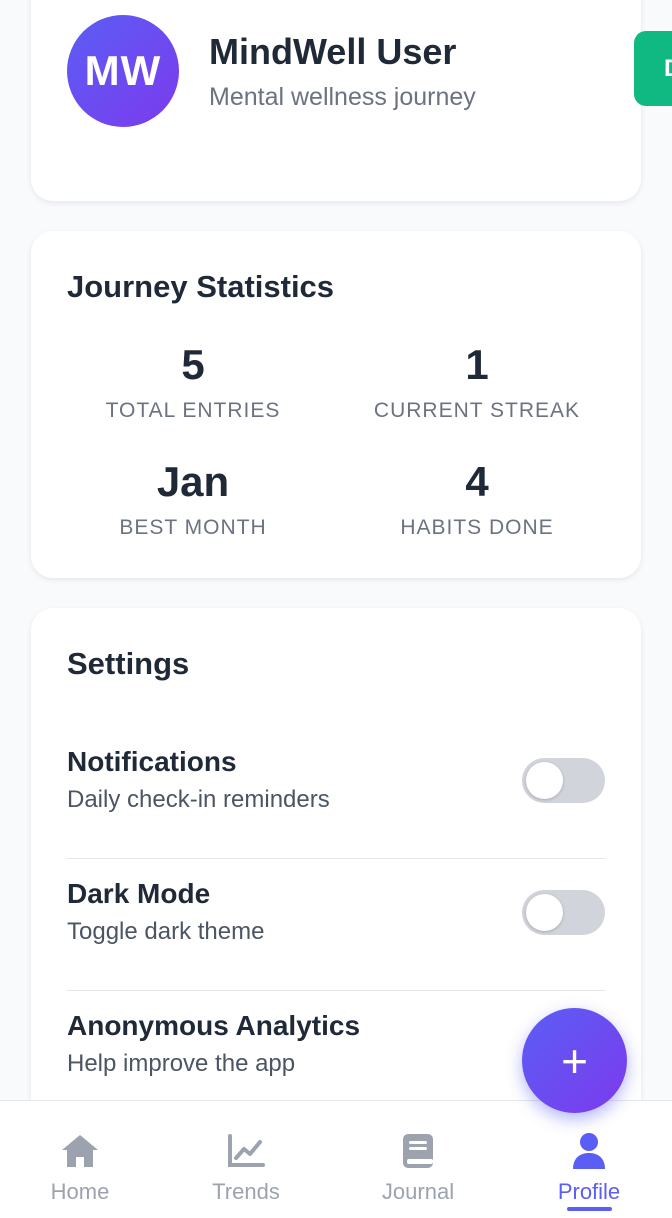  I want to click on setting-name: Dark Mode, so click(139, 893).